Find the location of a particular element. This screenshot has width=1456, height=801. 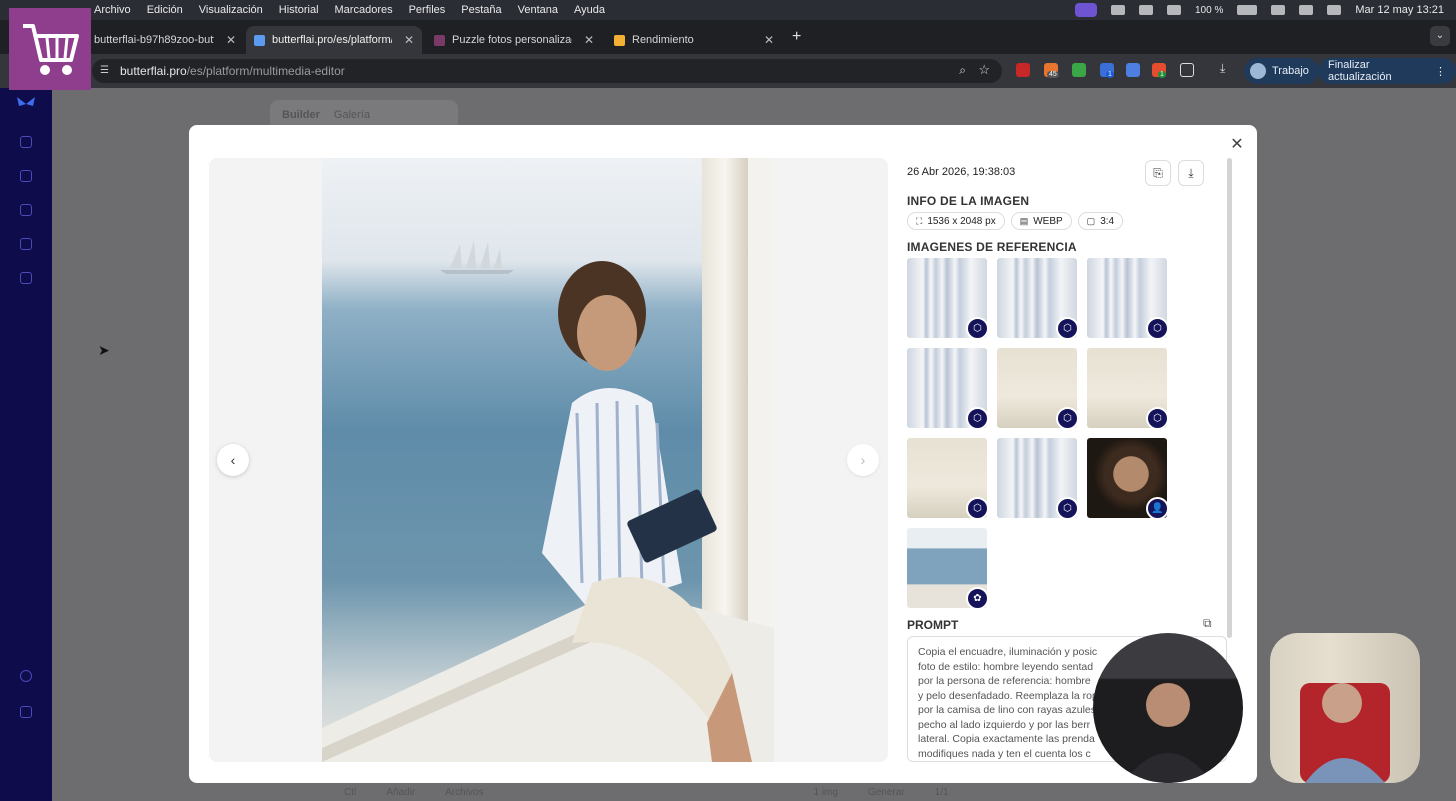

bottom-item: Archivos is located at coordinates (464, 792).